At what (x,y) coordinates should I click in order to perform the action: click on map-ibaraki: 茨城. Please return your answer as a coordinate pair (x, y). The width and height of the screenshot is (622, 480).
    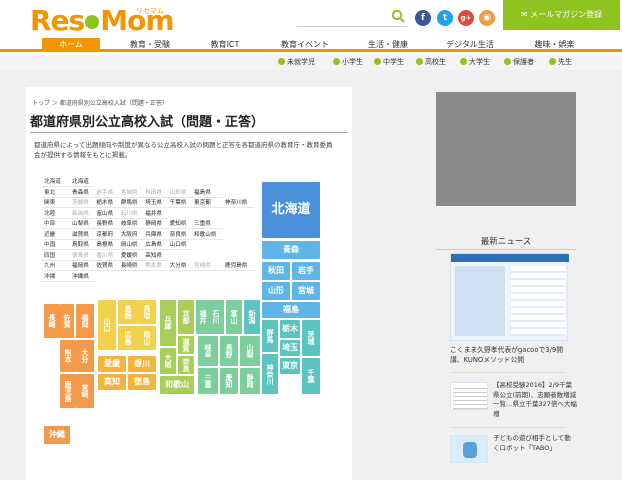
    Looking at the image, I should click on (311, 338).